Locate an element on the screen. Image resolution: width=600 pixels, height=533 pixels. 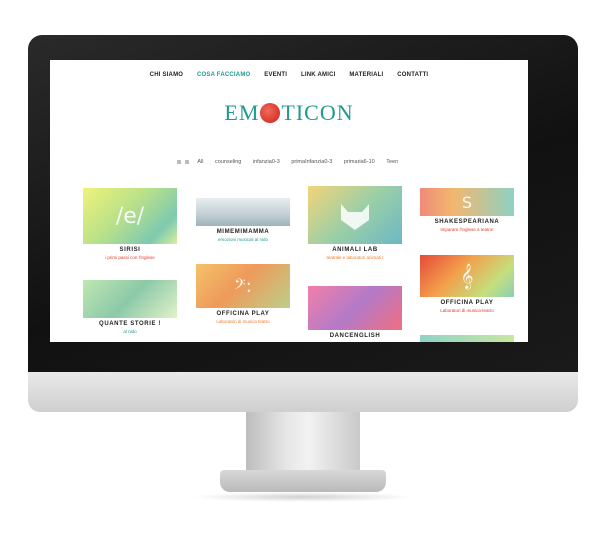
monitor-foot is located at coordinates (303, 481).